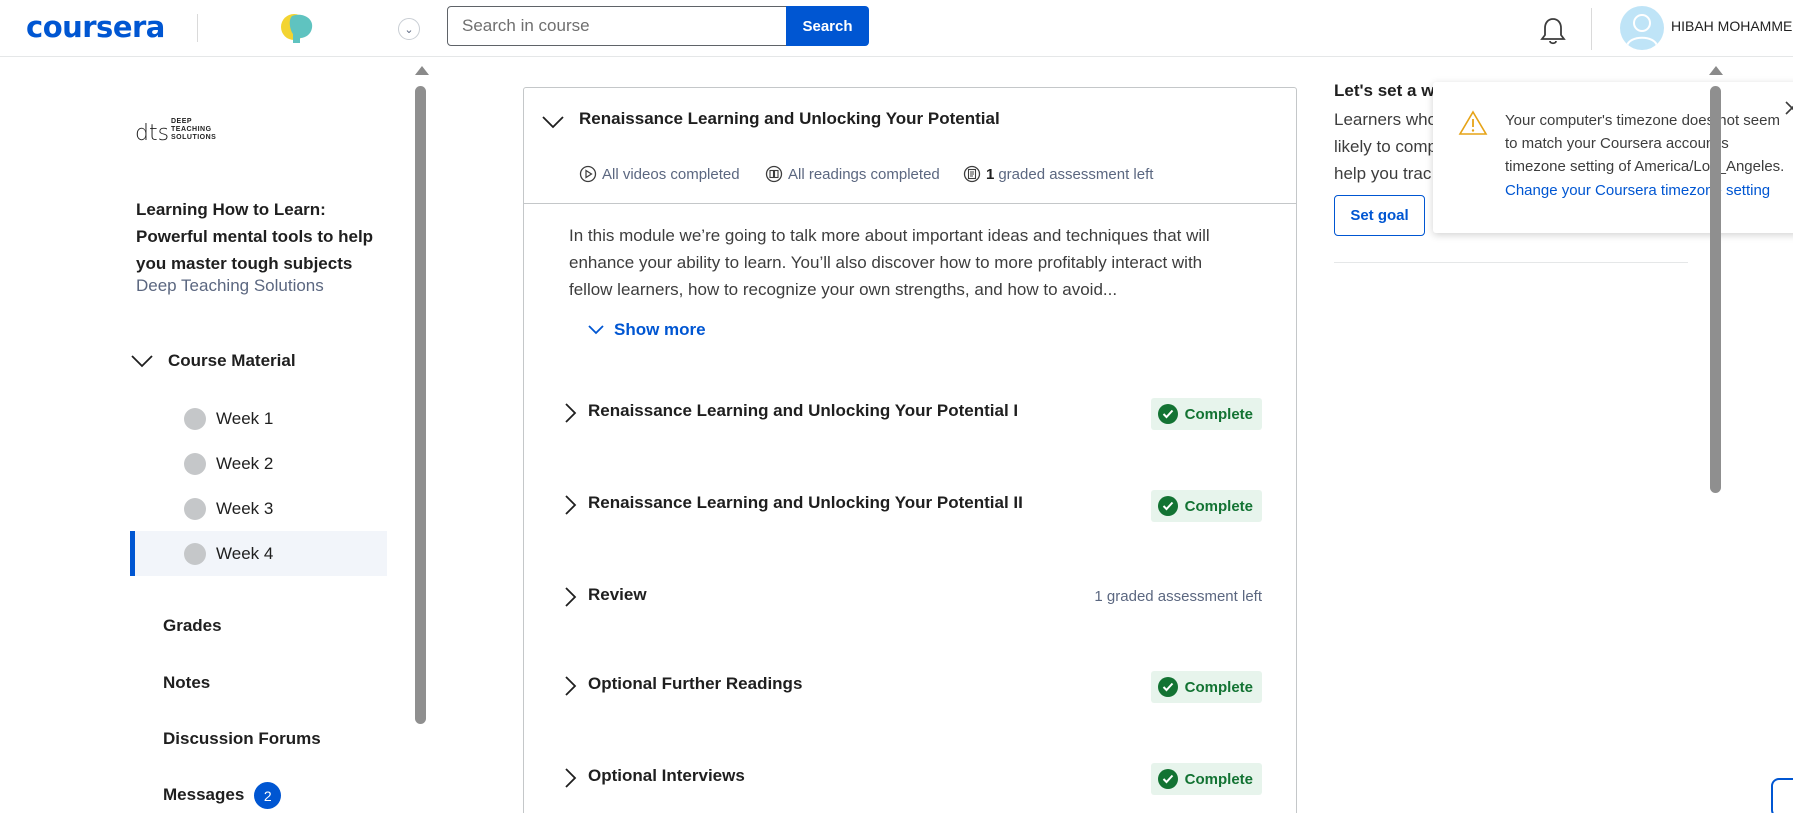 This screenshot has width=1793, height=813. What do you see at coordinates (1716, 70) in the screenshot?
I see `right-scroll-up-arrow-icon` at bounding box center [1716, 70].